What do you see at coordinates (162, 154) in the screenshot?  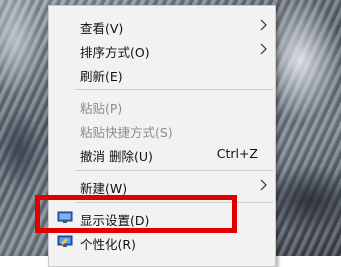 I see `menu-item-undo-delete: 撤消 删除(U) Ctrl+Z` at bounding box center [162, 154].